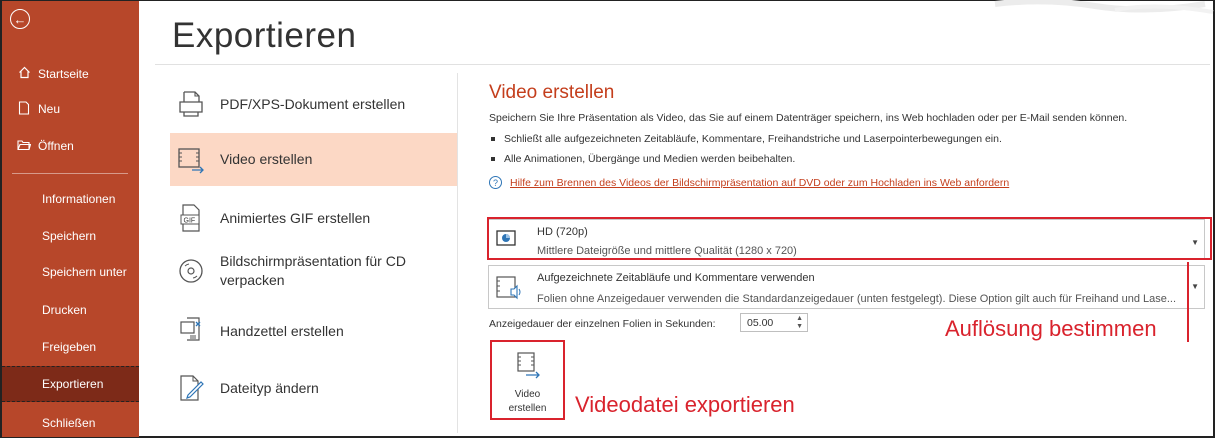  What do you see at coordinates (24, 74) in the screenshot?
I see `home-icon` at bounding box center [24, 74].